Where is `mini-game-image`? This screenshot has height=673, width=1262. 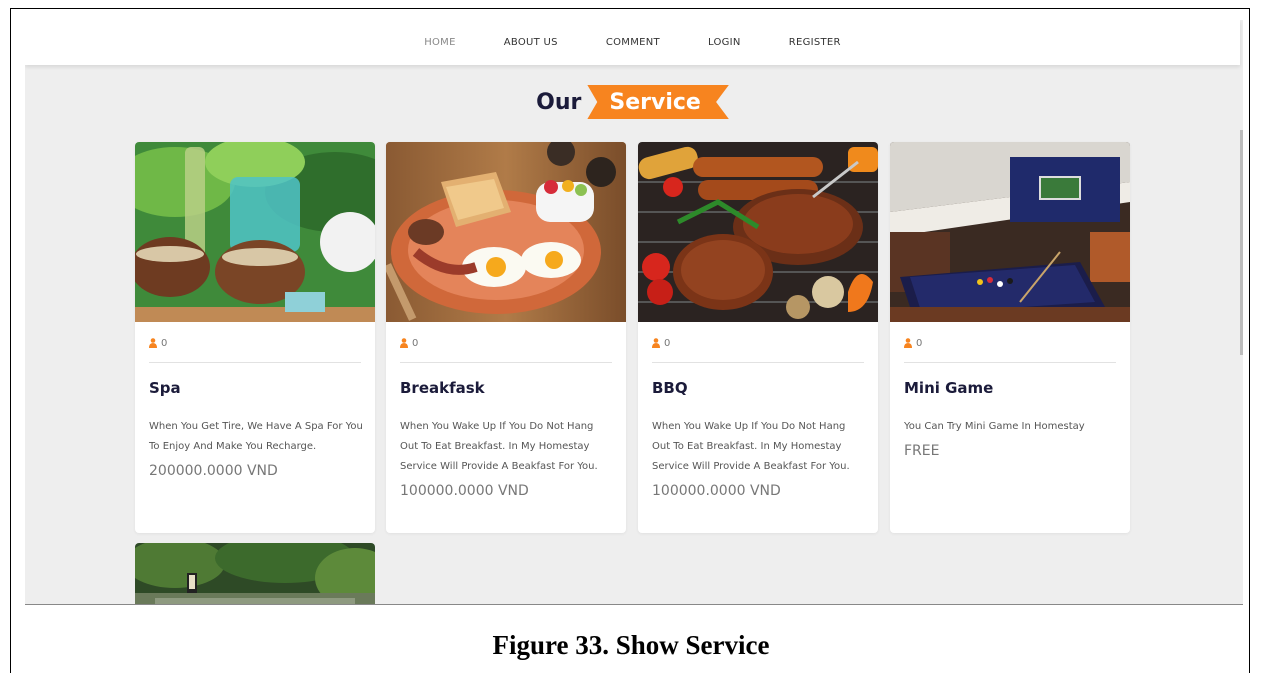 mini-game-image is located at coordinates (1010, 232).